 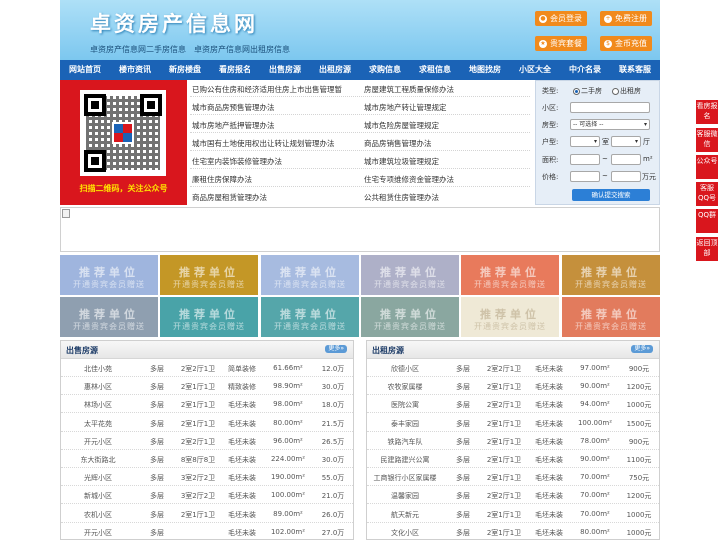 I want to click on community-name: 泰丰家园, so click(x=405, y=424).